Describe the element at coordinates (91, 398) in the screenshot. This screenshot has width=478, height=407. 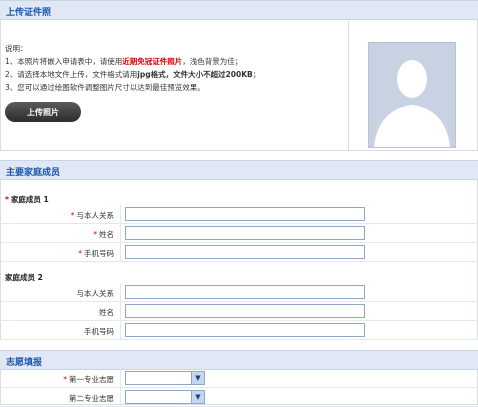
I see `second-major-label: 第二专业志愿` at that location.